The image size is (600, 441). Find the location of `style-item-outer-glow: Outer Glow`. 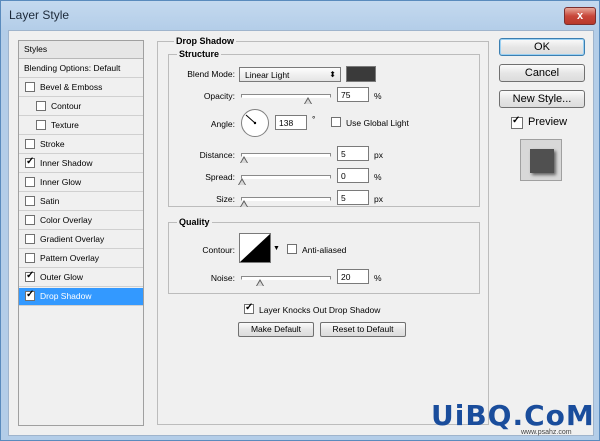

style-item-outer-glow: Outer Glow is located at coordinates (81, 278).